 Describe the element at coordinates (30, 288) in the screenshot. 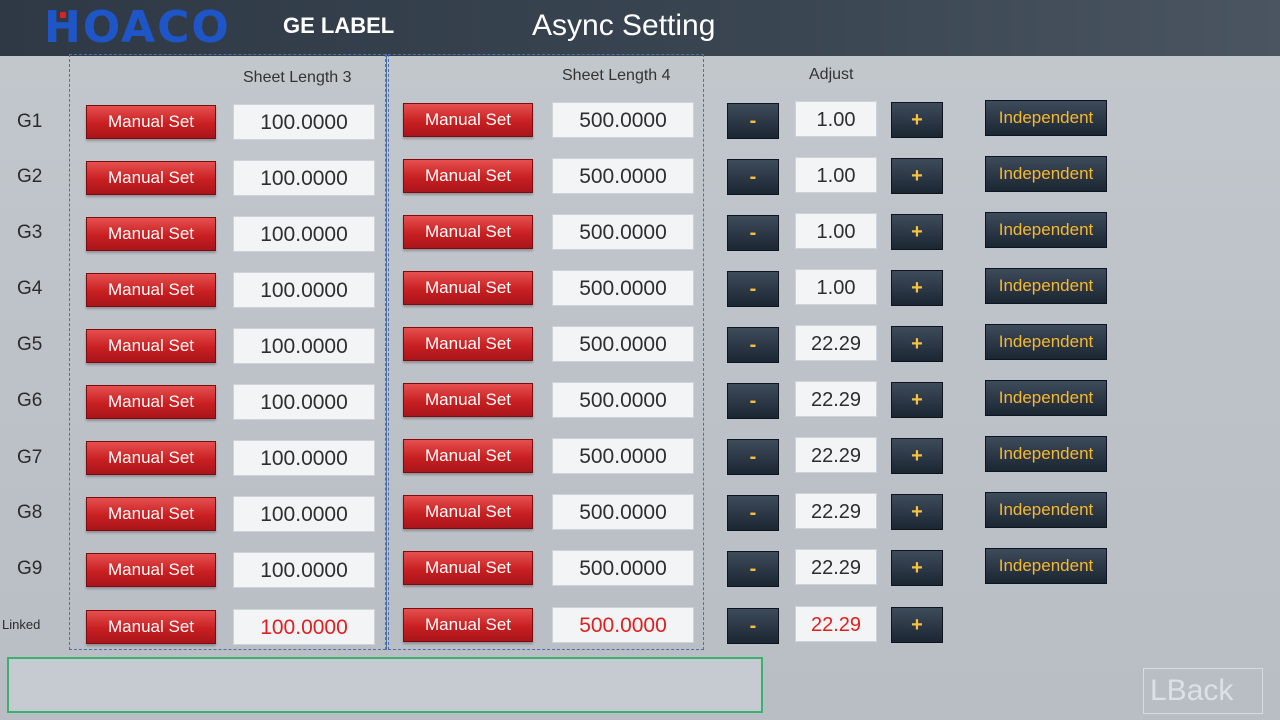

I see `row-label: G4` at that location.